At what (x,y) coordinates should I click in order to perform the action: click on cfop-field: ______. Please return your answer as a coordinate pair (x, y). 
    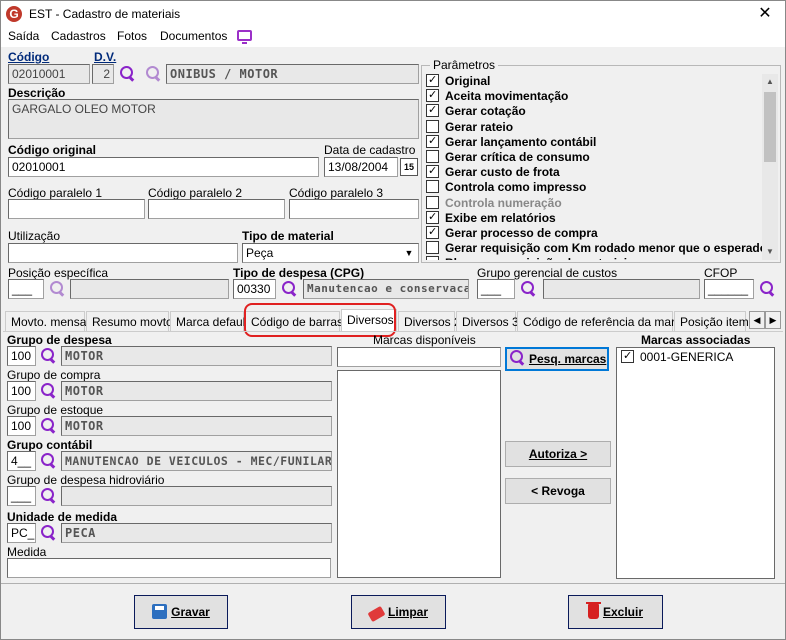
    Looking at the image, I should click on (729, 289).